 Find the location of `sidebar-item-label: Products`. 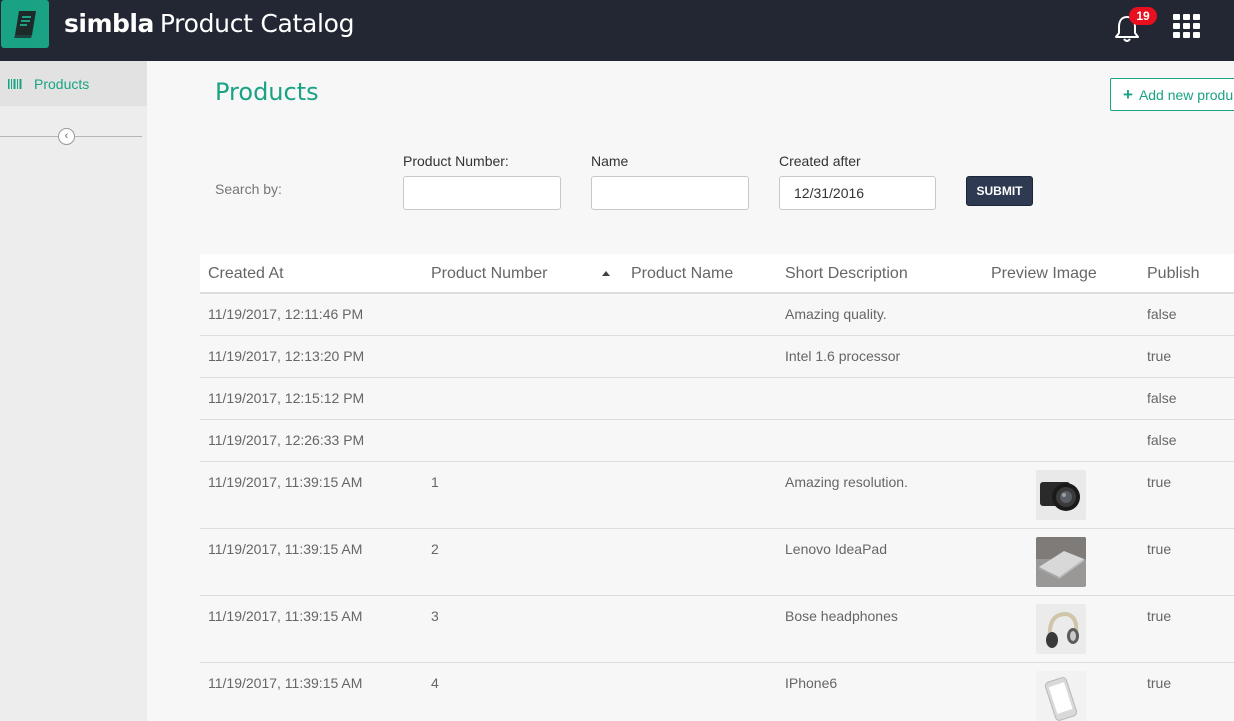

sidebar-item-label: Products is located at coordinates (62, 84).